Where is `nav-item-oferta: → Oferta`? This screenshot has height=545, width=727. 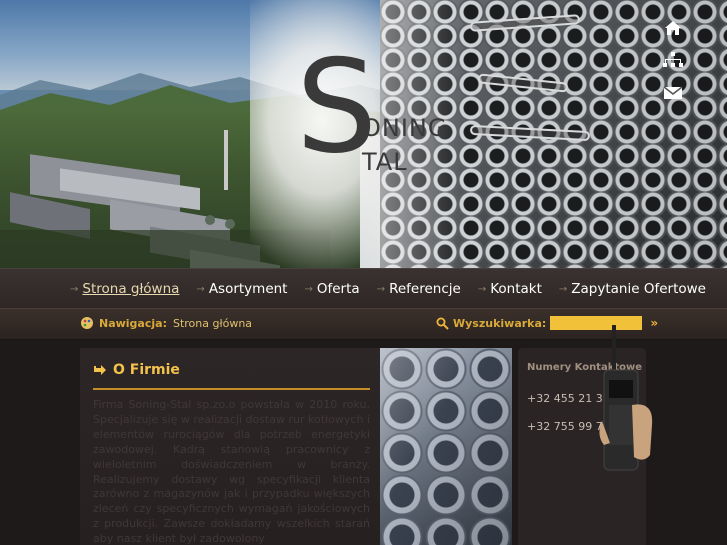 nav-item-oferta: → Oferta is located at coordinates (331, 289).